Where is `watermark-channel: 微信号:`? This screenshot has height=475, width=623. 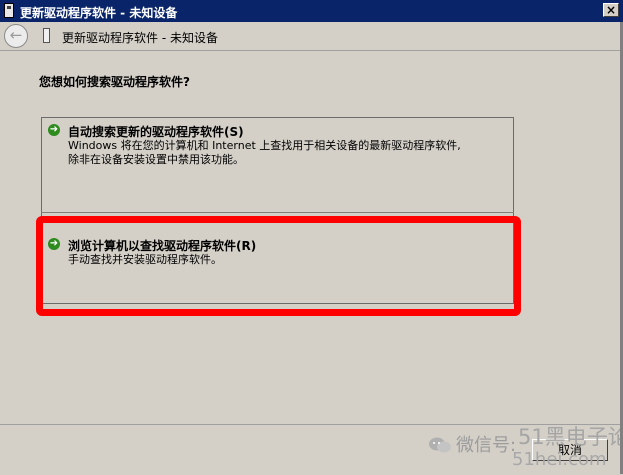
watermark-channel: 微信号: is located at coordinates (486, 445).